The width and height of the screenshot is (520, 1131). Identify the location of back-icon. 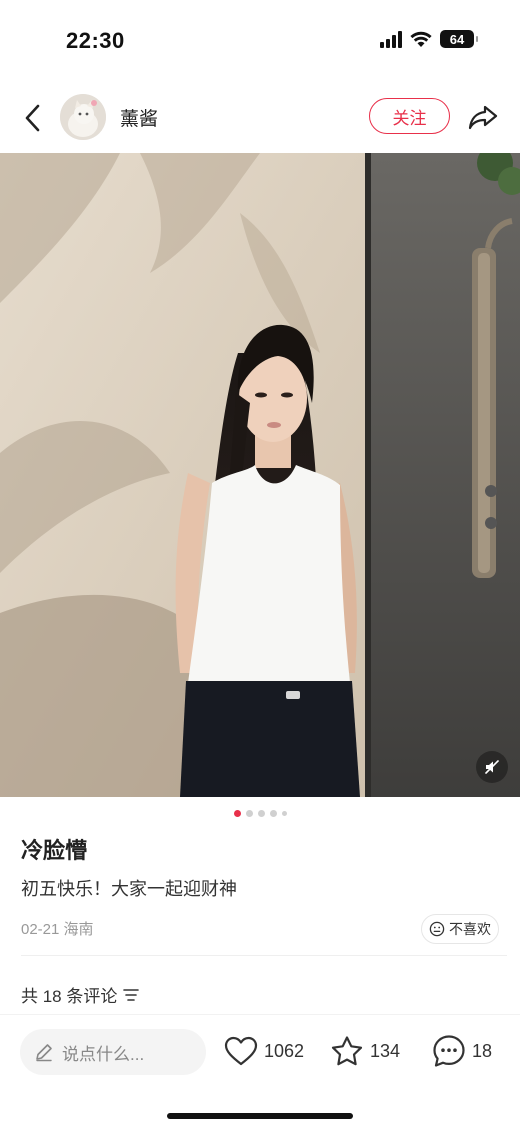
(32, 118).